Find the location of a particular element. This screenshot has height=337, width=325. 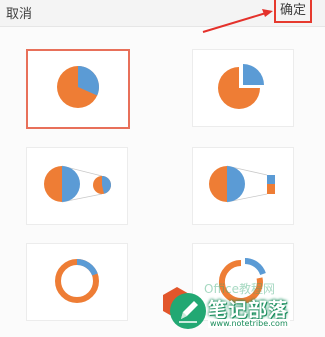

pie-of-pie-chart-icon is located at coordinates (77, 184).